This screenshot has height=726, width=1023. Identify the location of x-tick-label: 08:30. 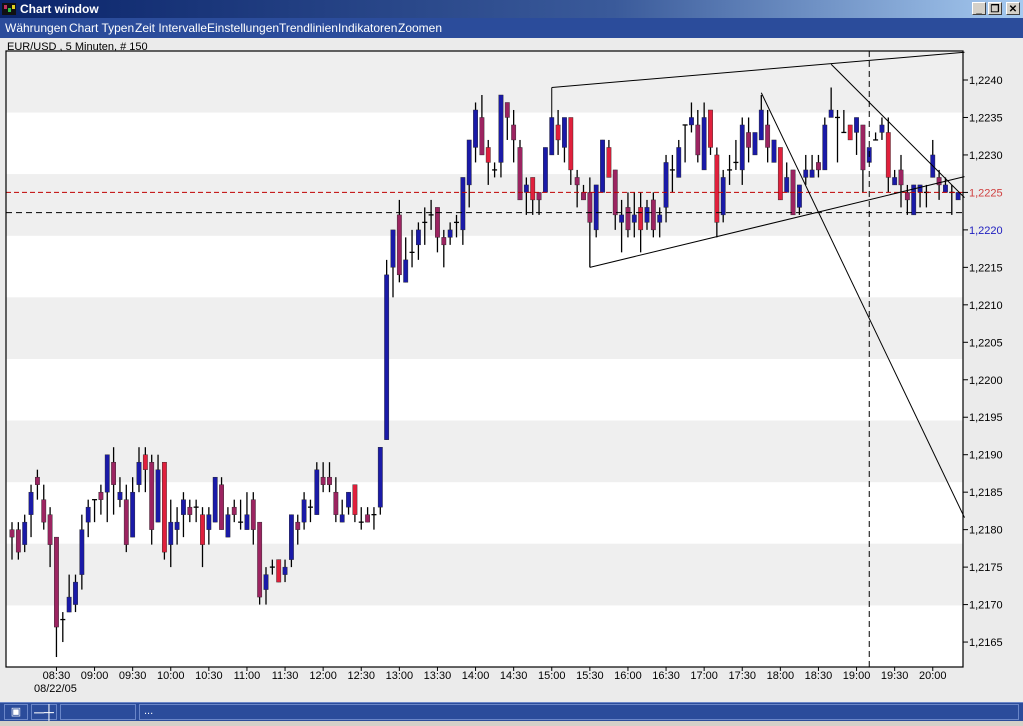
(57, 676).